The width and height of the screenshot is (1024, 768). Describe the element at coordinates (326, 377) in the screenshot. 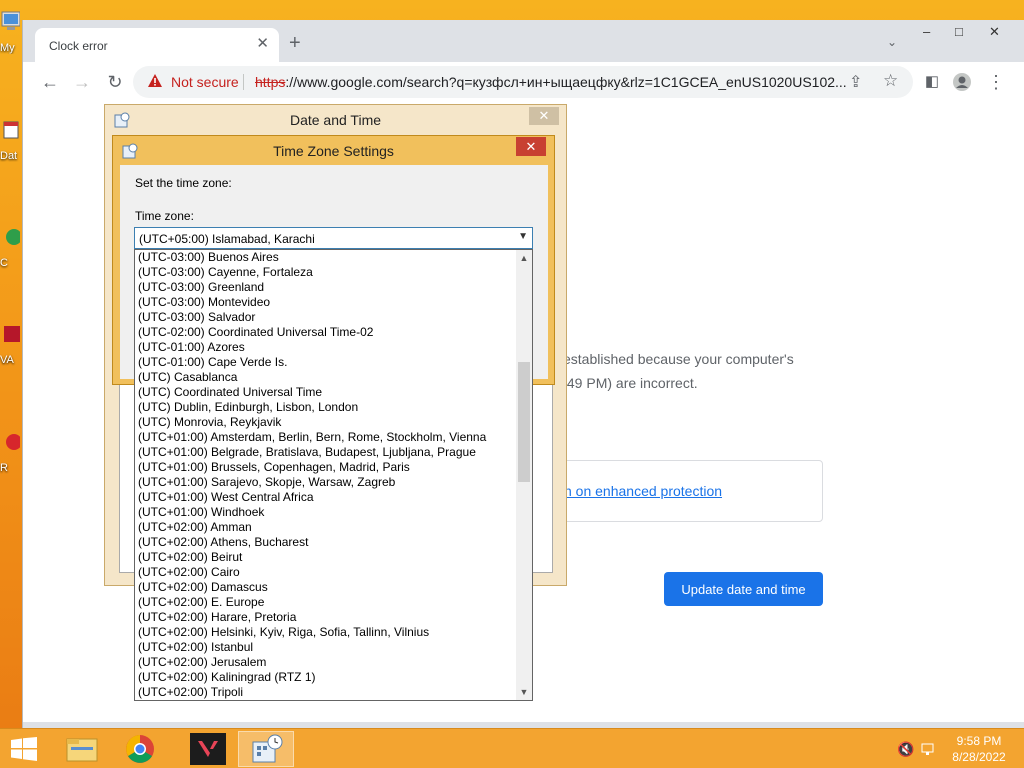

I see `time-zone-option: (UTC) Casablanca` at that location.